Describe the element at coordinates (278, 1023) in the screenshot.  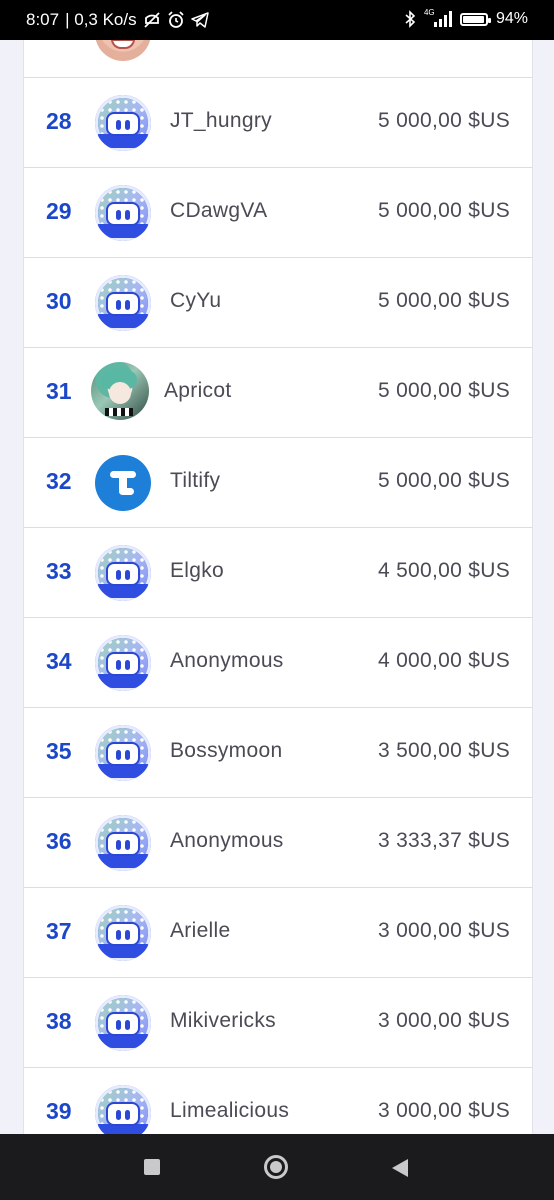
I see `leaderboard-row: 38 Mikivericks 3 000,00 $US` at that location.